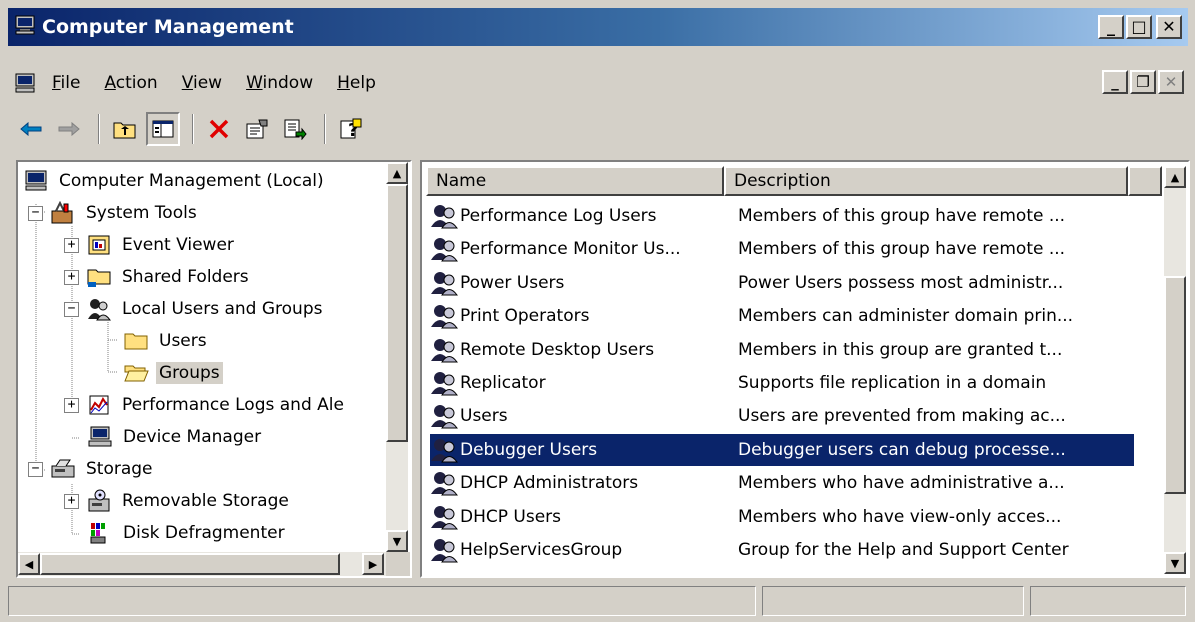  I want to click on tree-item-local-users-and-groups: − Local Users and Groups, so click(194, 309).